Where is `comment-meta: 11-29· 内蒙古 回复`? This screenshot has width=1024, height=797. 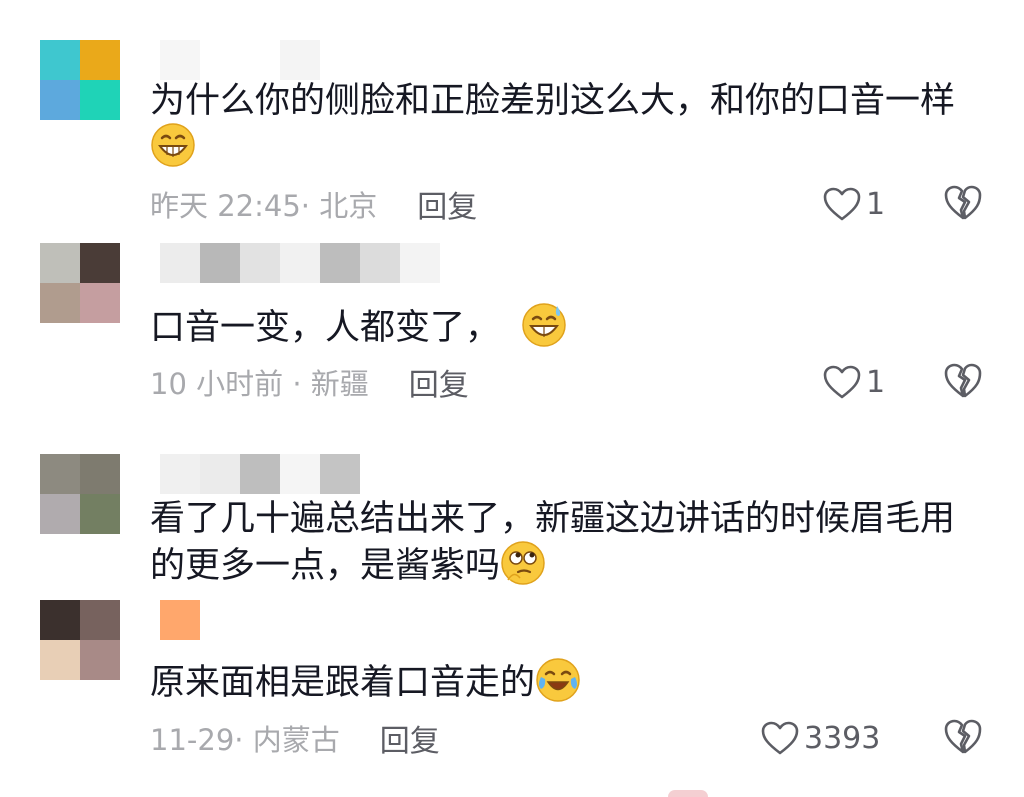 comment-meta: 11-29· 内蒙古 回复 is located at coordinates (295, 738).